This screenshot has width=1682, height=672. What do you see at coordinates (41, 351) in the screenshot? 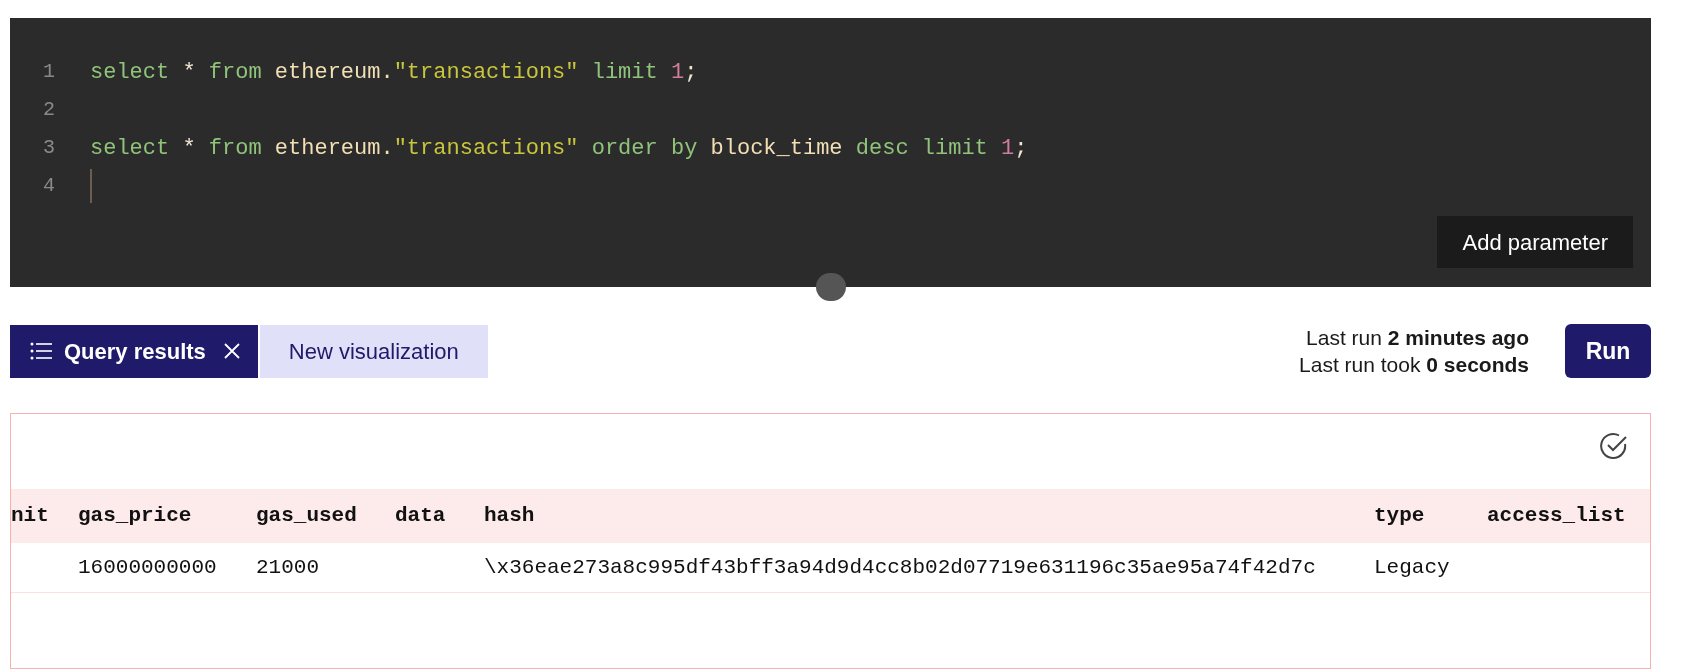
I see `list-icon` at bounding box center [41, 351].